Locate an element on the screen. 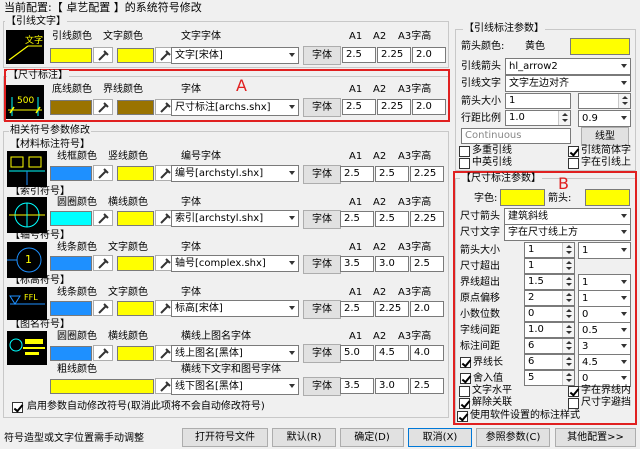 The image size is (640, 449). cancel-button: 取消(X) is located at coordinates (440, 437).